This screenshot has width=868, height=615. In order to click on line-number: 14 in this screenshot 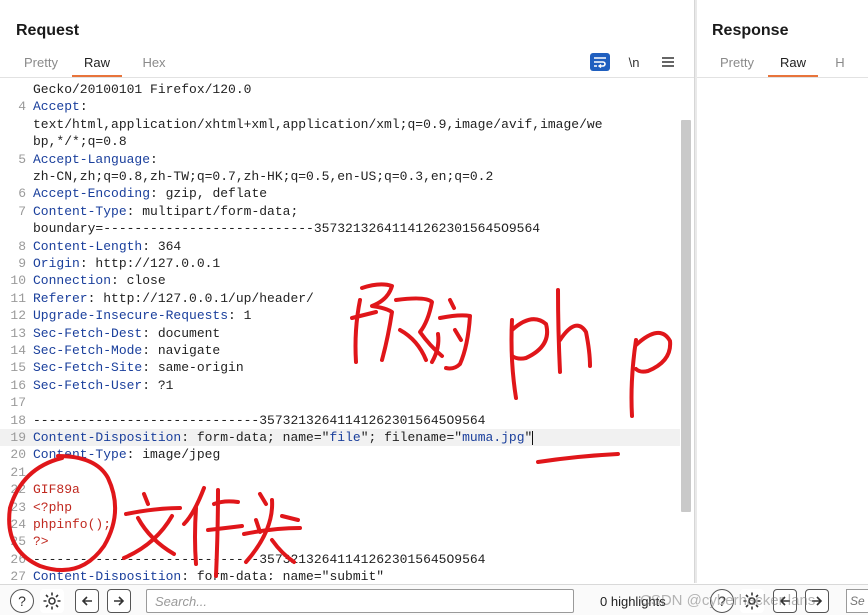, I will do `click(18, 350)`.